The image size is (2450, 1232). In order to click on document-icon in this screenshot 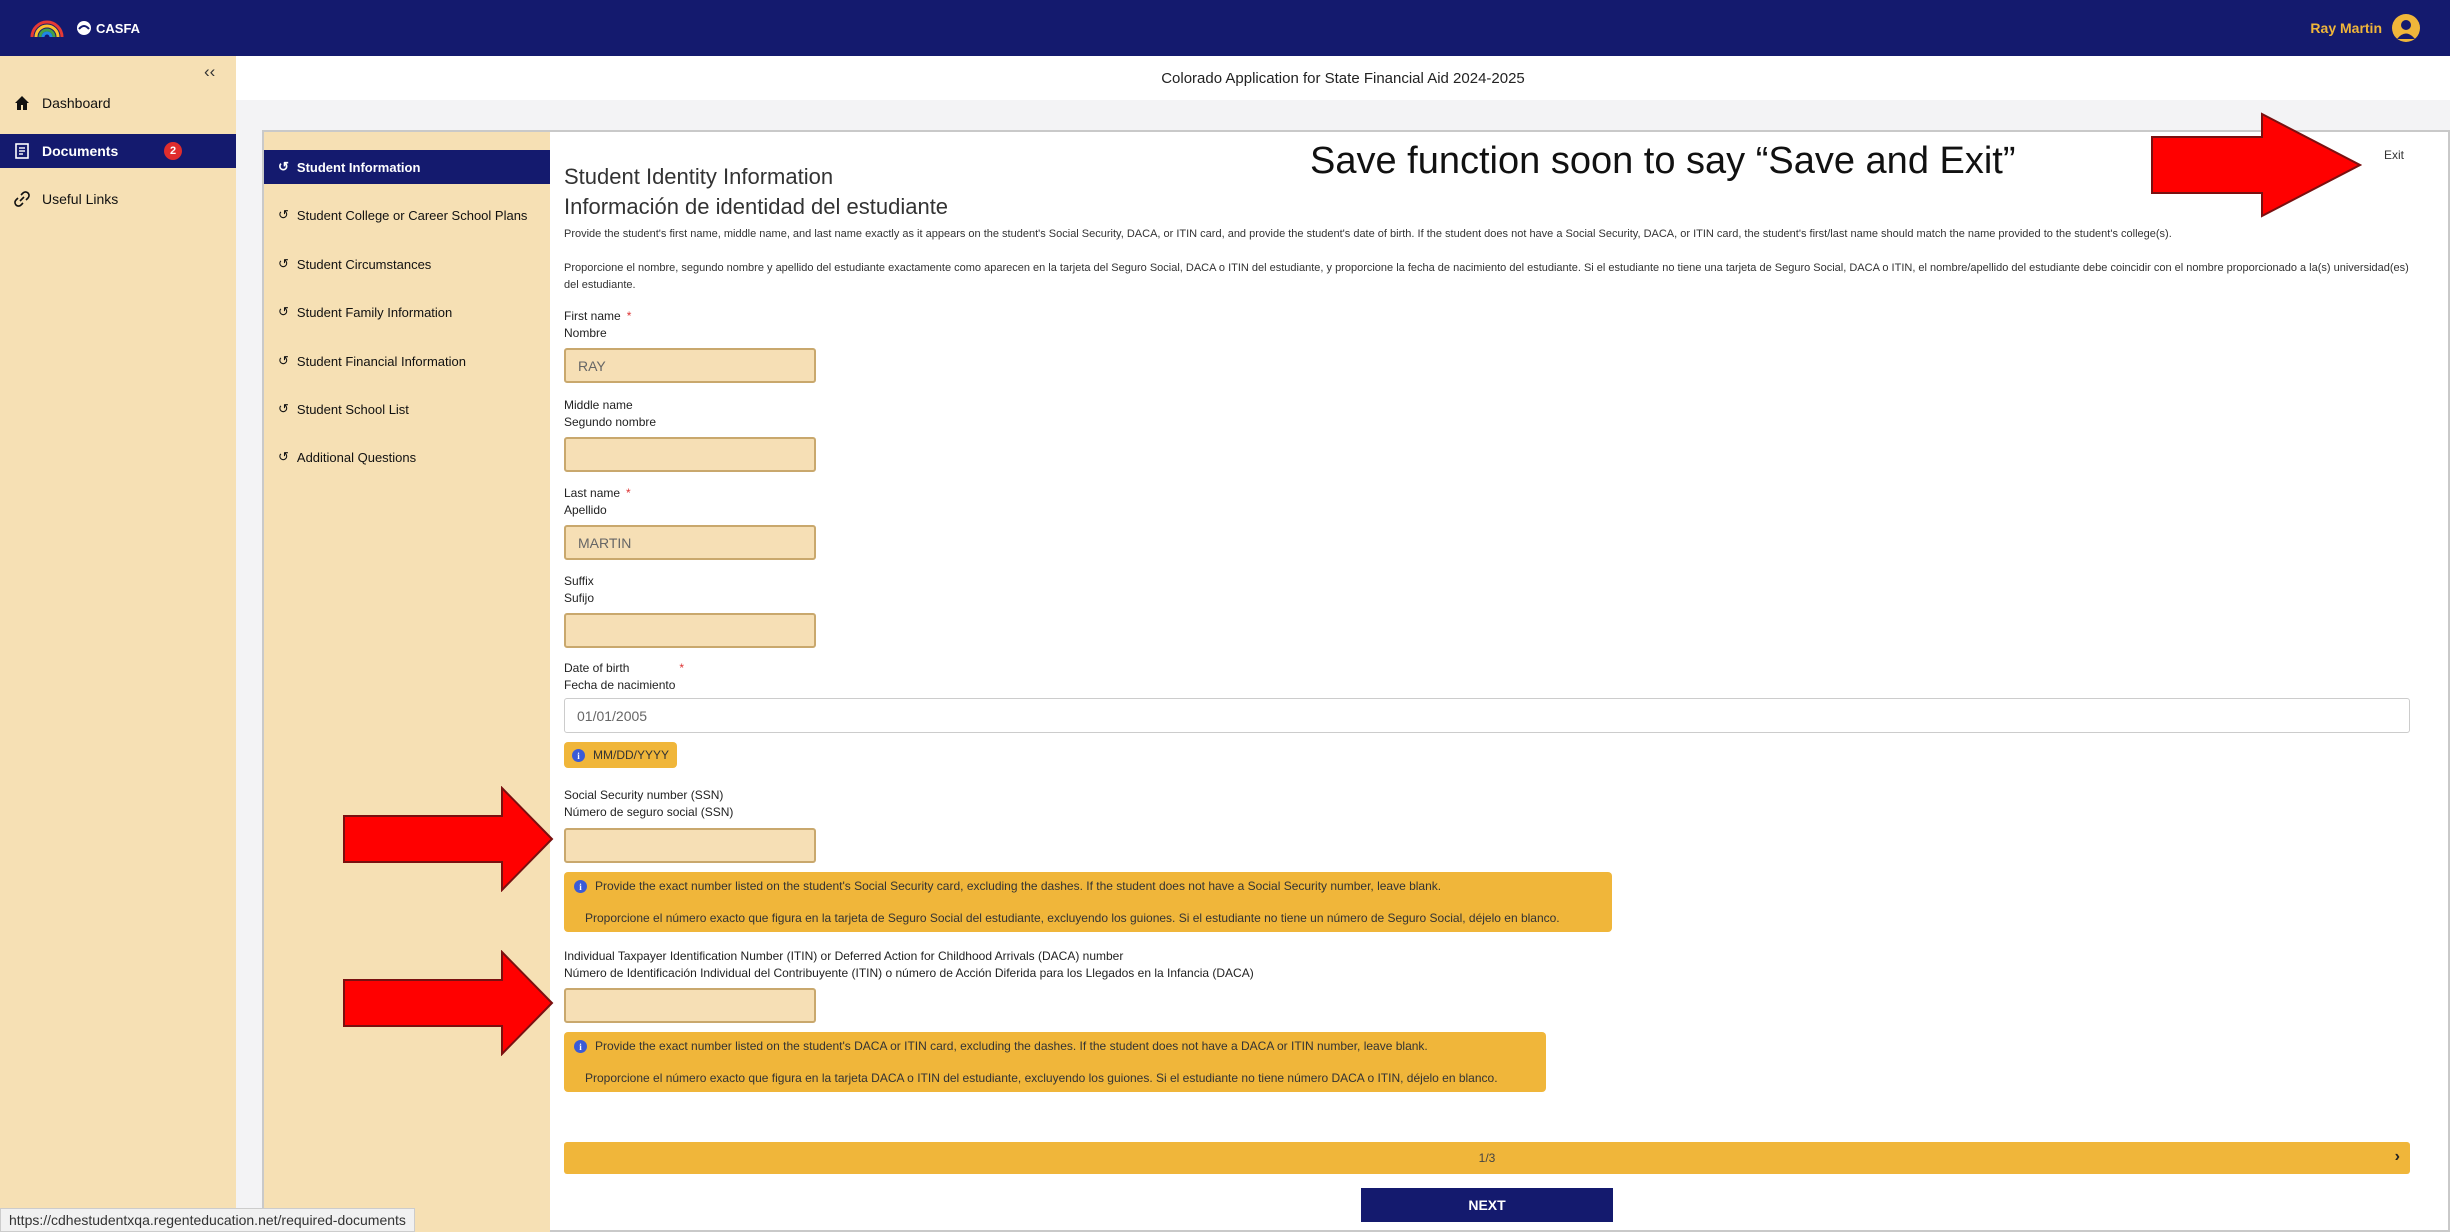, I will do `click(22, 151)`.